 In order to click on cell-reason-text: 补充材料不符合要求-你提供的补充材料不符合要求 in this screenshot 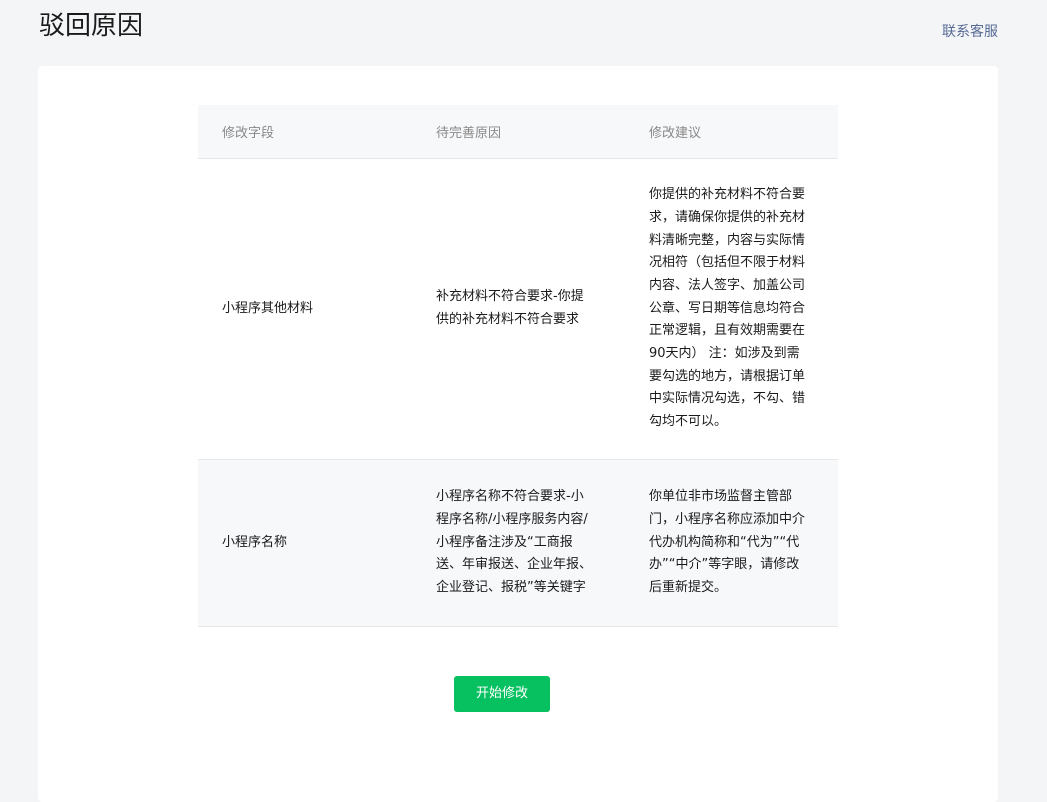, I will do `click(510, 308)`.